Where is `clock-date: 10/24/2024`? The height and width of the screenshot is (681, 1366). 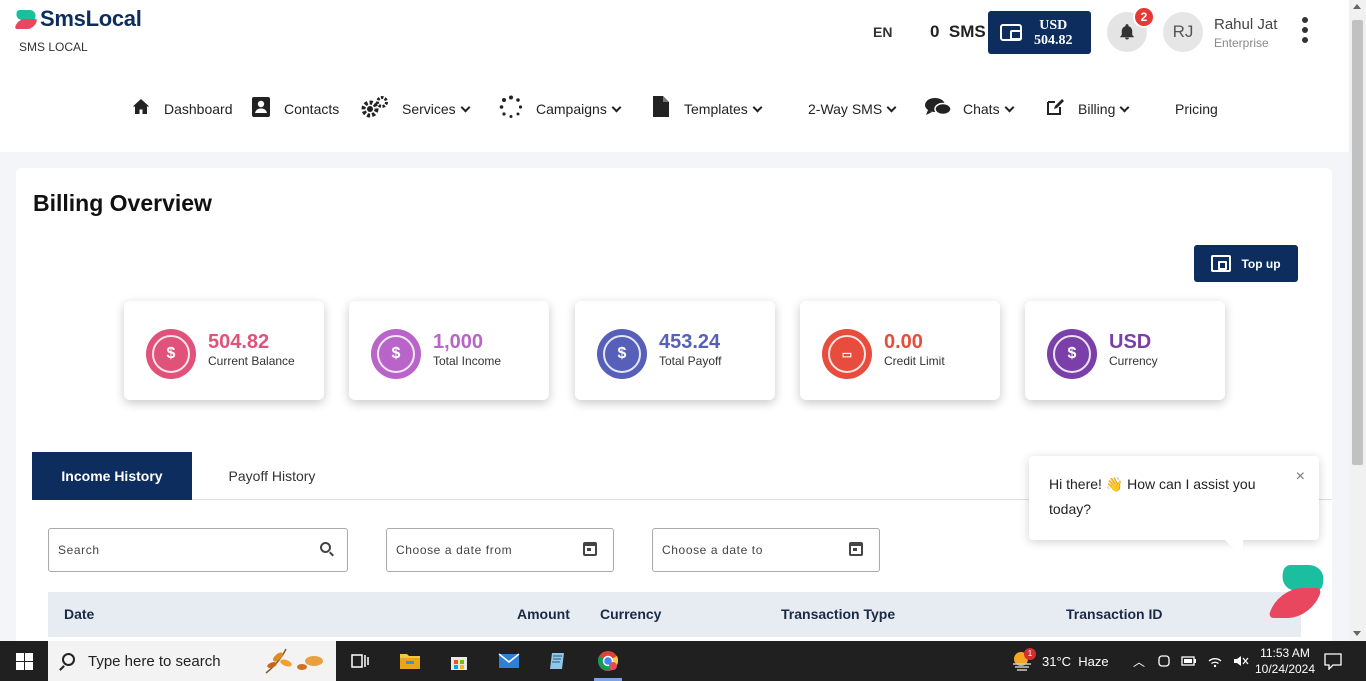
clock-date: 10/24/2024 is located at coordinates (1285, 669).